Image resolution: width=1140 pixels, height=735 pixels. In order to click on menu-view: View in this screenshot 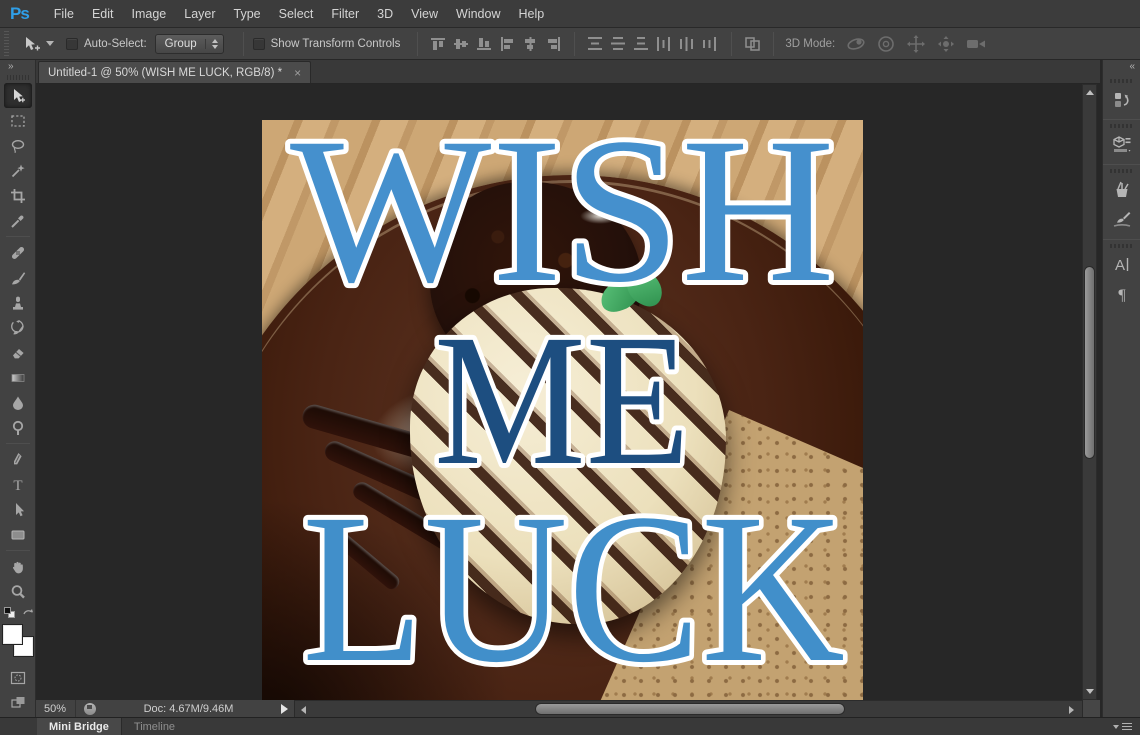, I will do `click(424, 14)`.